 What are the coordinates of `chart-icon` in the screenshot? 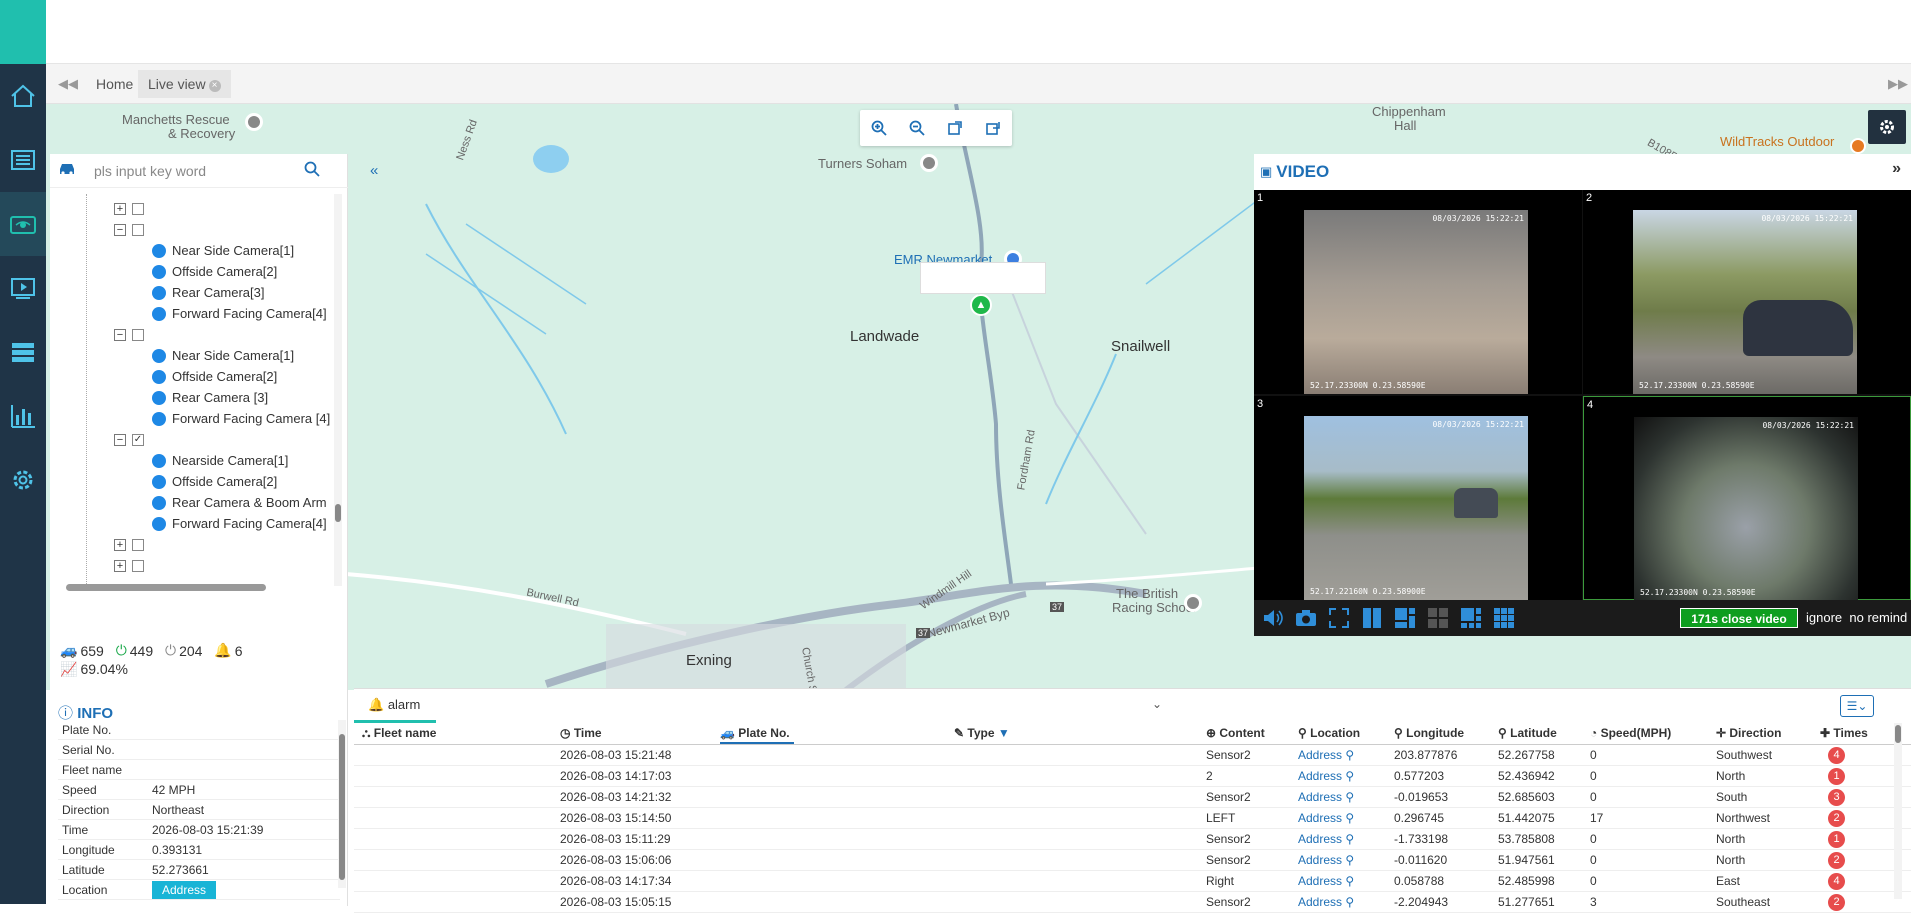 It's located at (23, 416).